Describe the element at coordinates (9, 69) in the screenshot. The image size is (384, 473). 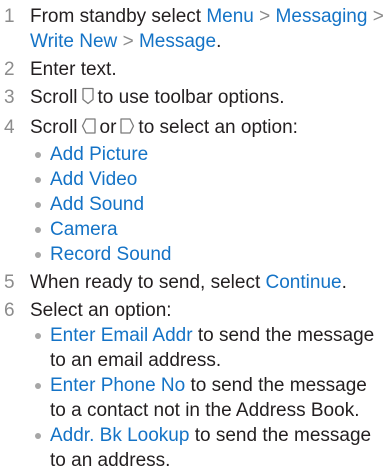
I see `step-number: 2` at that location.